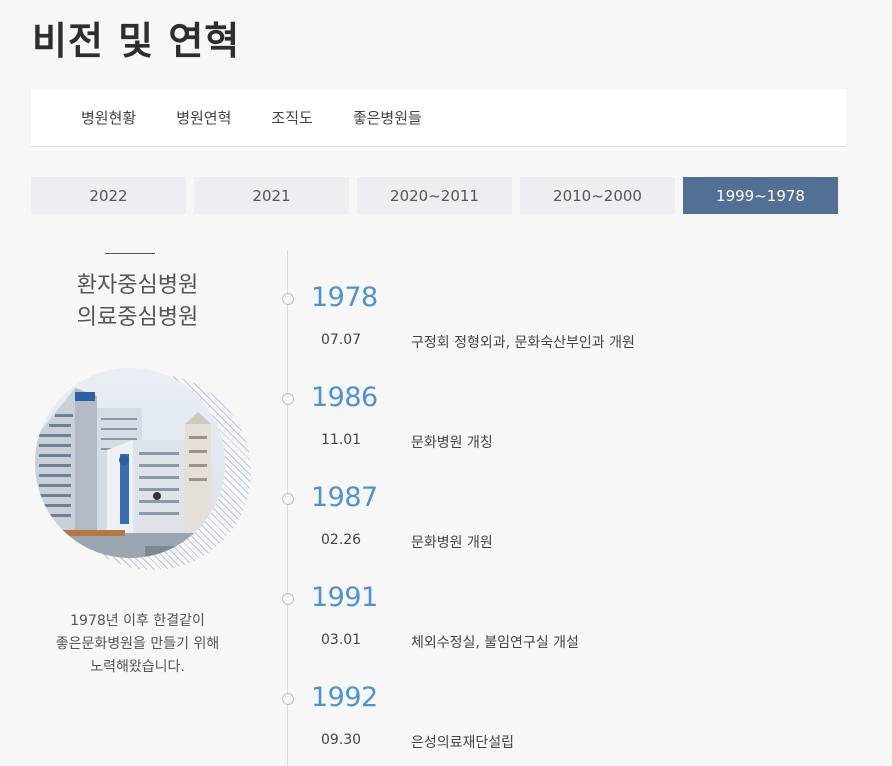 Image resolution: width=892 pixels, height=766 pixels. I want to click on subnav-item-good-hospitals: 좋은병원들, so click(387, 117).